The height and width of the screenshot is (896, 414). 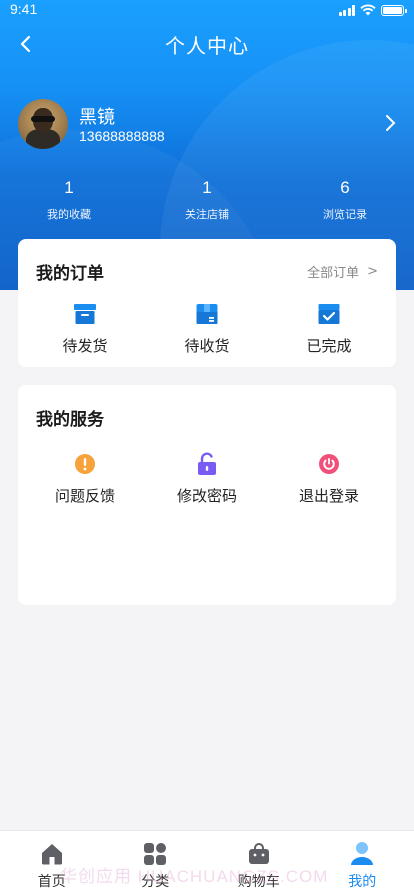 What do you see at coordinates (362, 854) in the screenshot?
I see `profile-icon` at bounding box center [362, 854].